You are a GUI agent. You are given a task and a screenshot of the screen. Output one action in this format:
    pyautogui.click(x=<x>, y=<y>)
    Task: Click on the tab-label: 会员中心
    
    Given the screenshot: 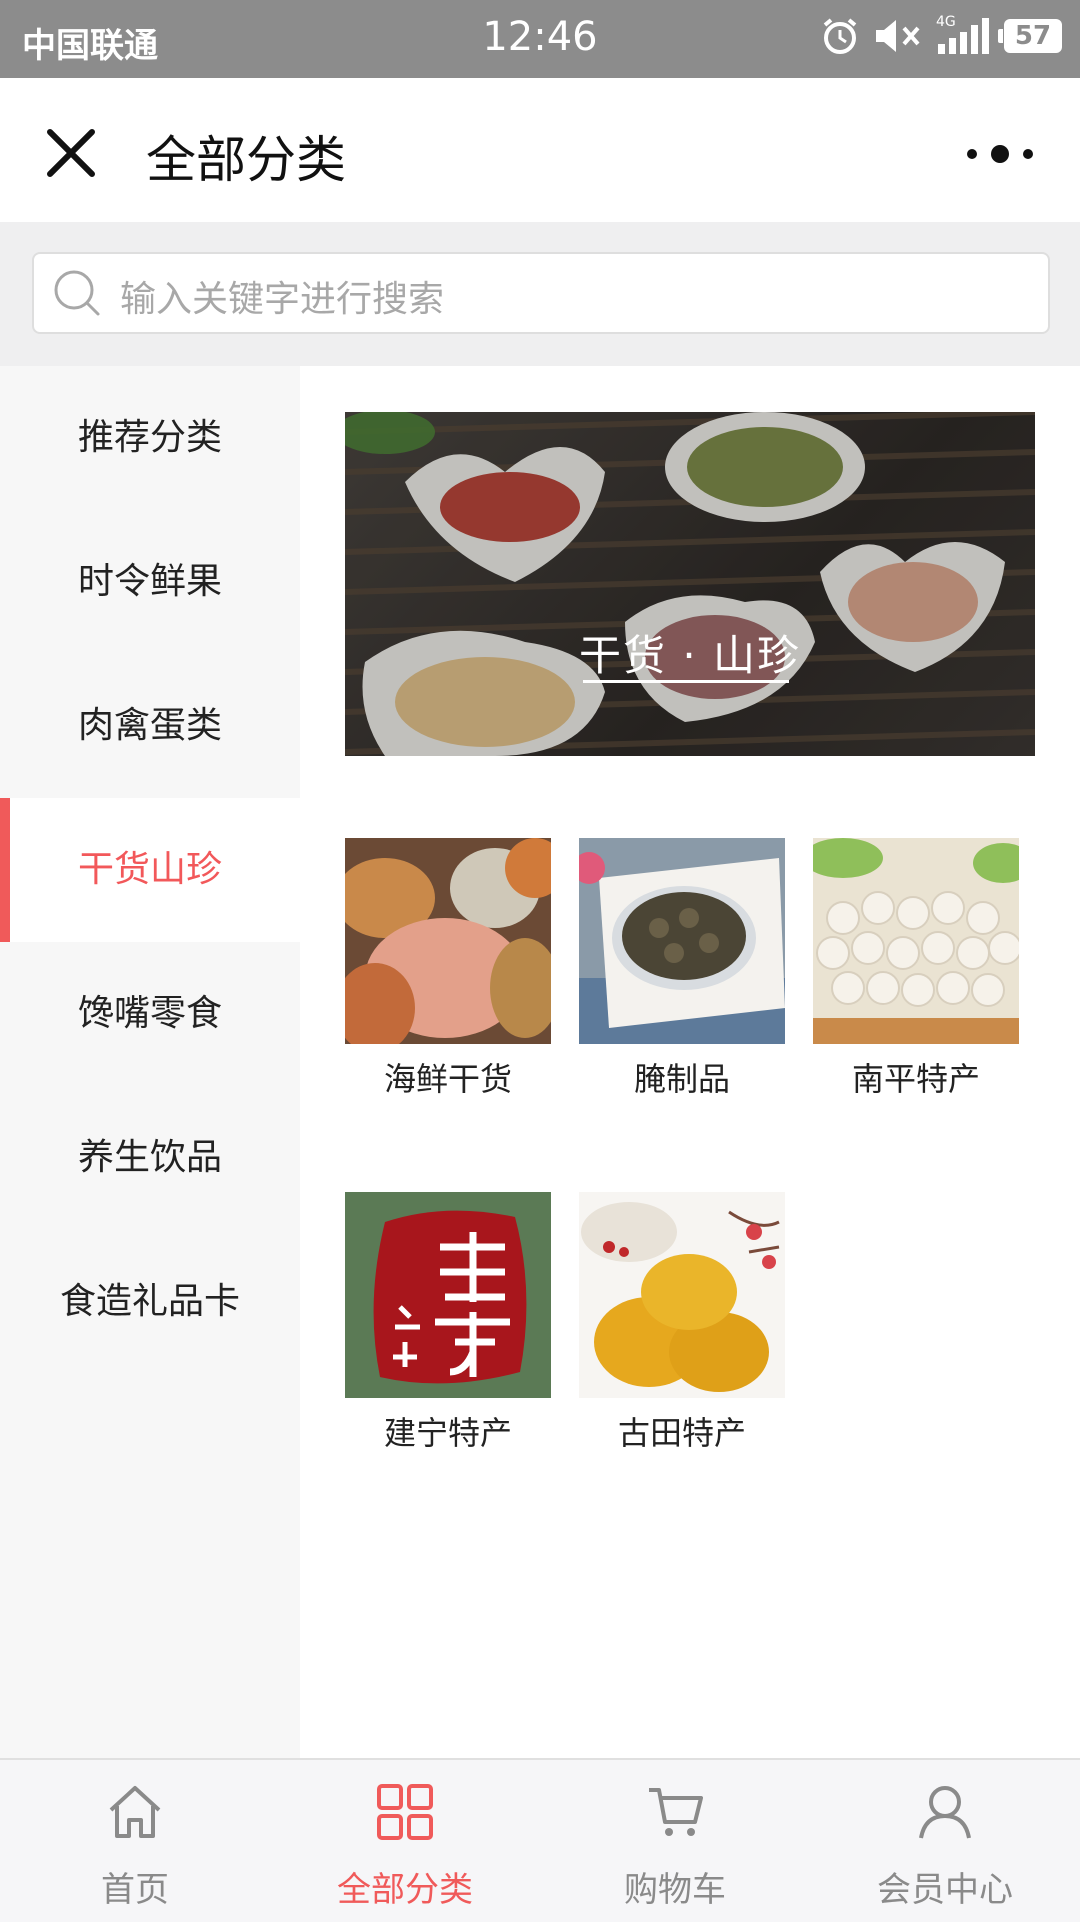 What is the action you would take?
    pyautogui.click(x=945, y=1890)
    